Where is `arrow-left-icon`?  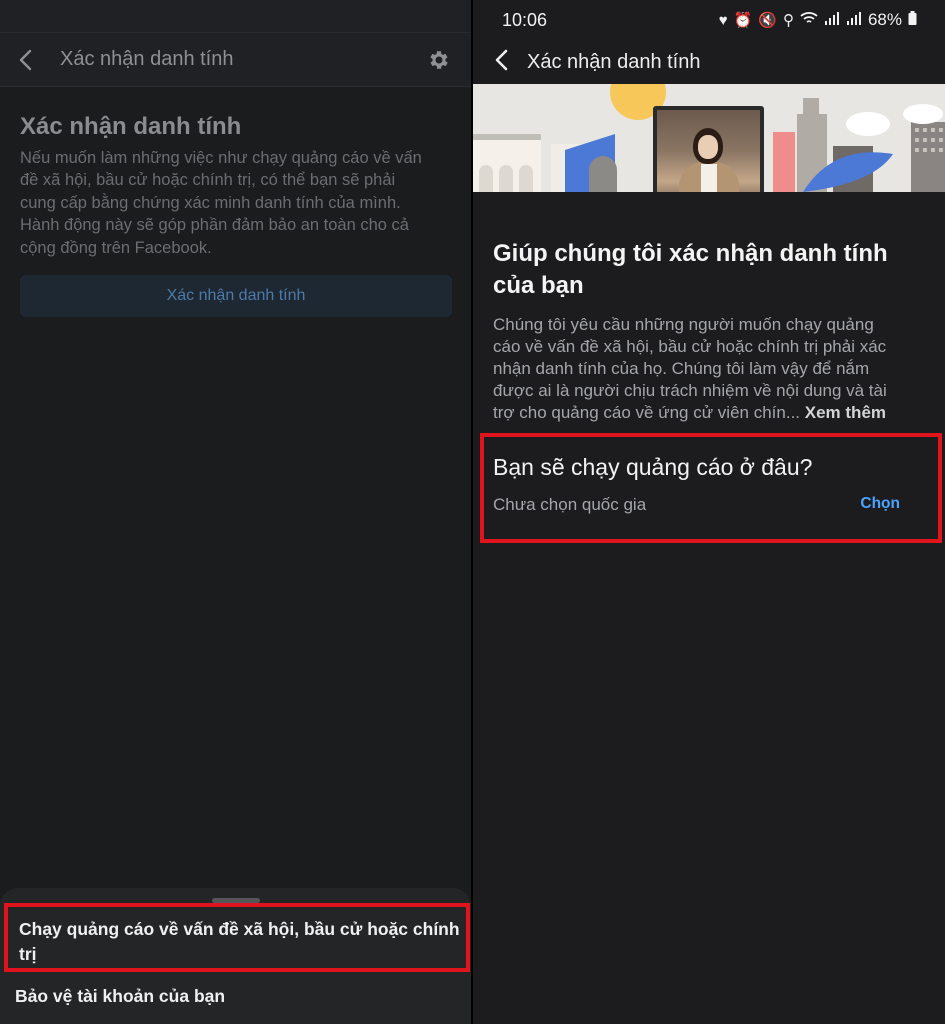 arrow-left-icon is located at coordinates (501, 62).